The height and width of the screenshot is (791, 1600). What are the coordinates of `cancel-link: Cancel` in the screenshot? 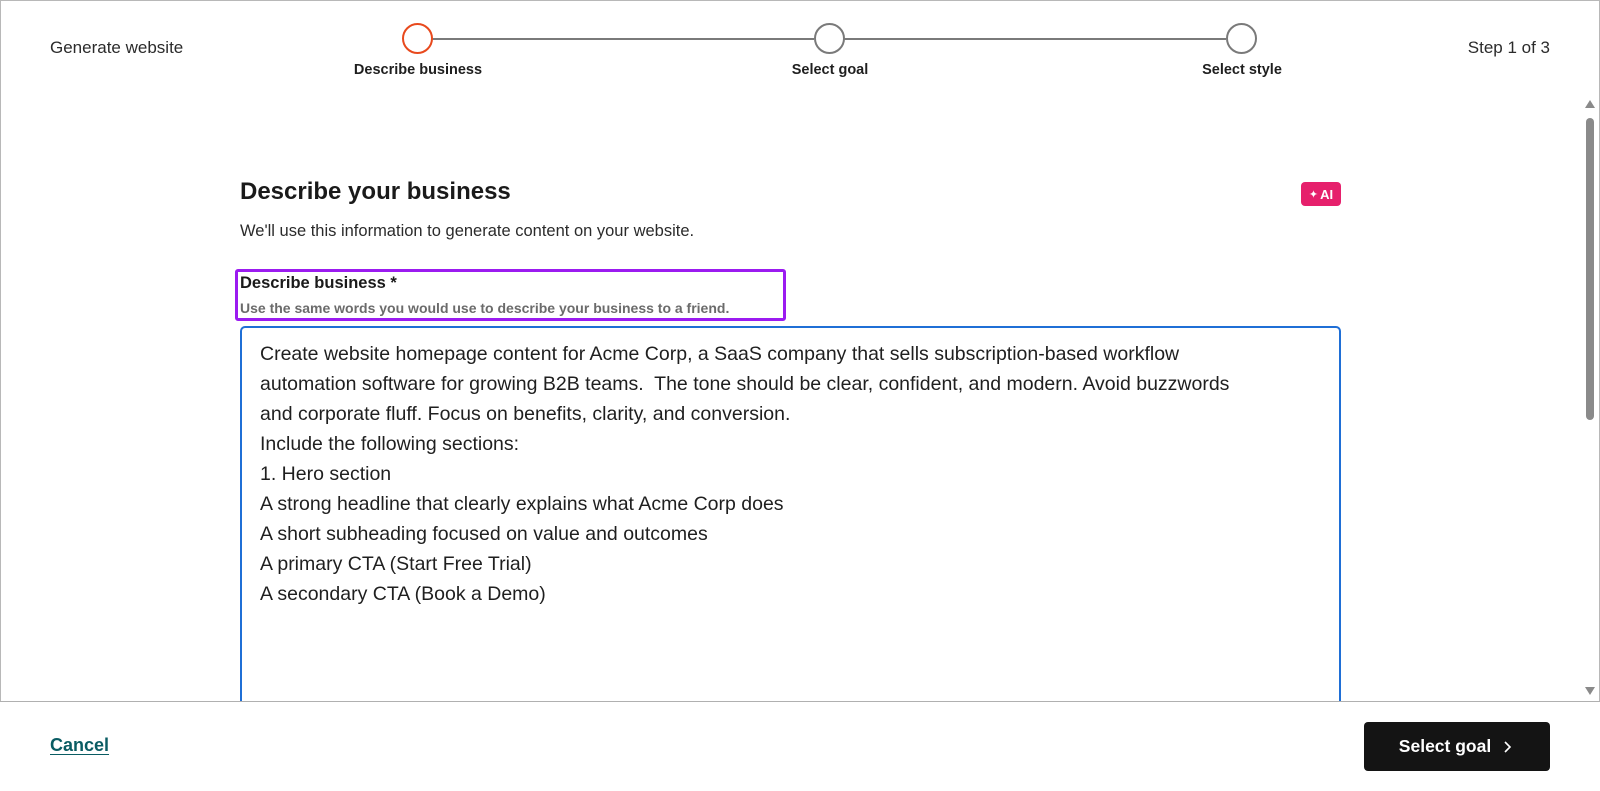 It's located at (79, 745).